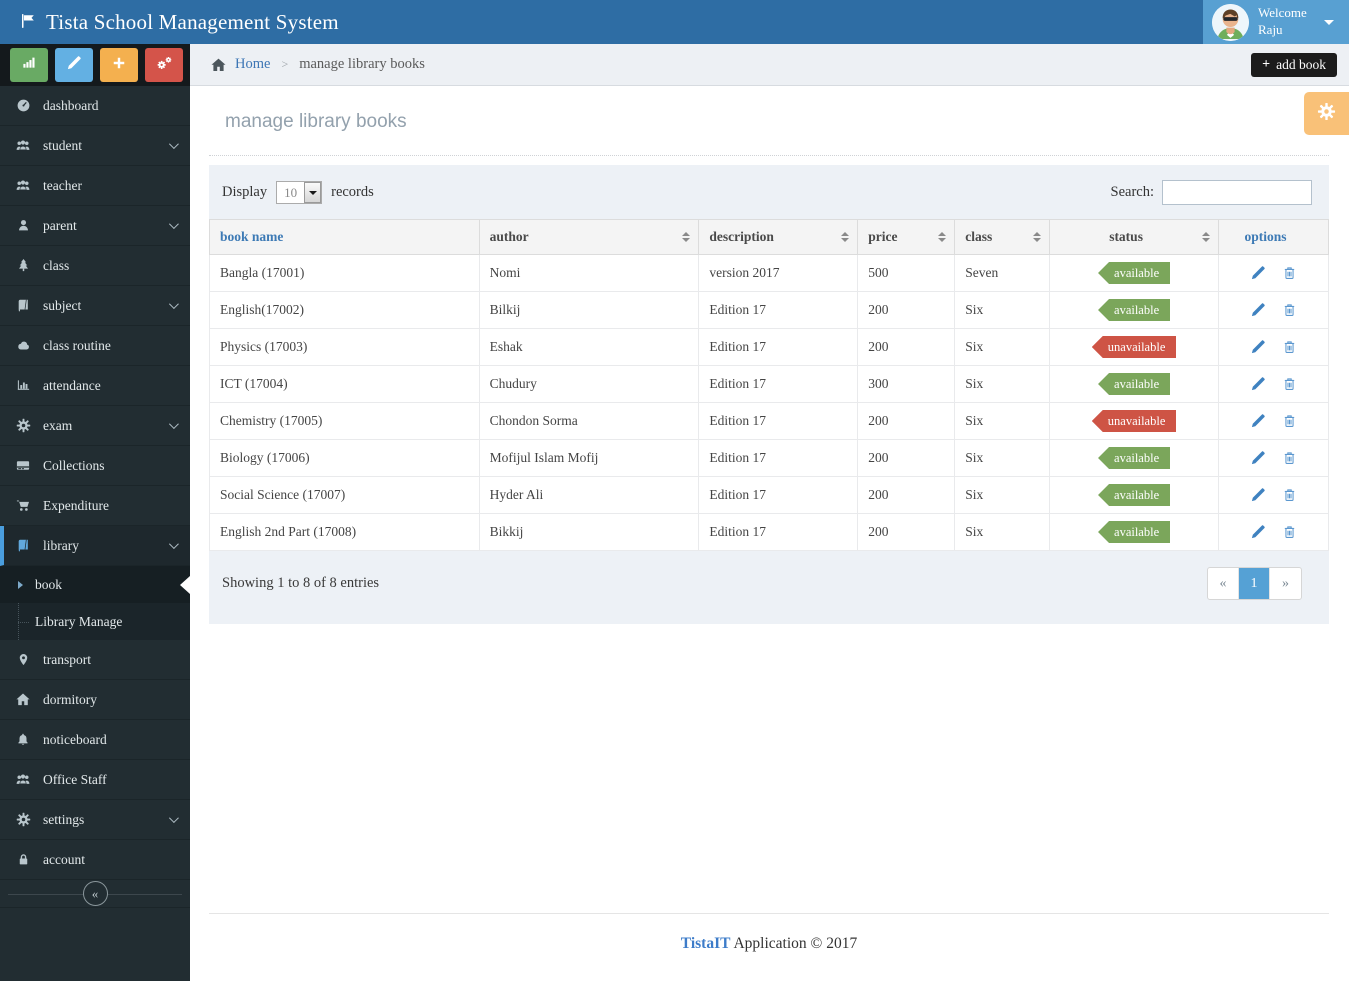 Image resolution: width=1349 pixels, height=981 pixels. Describe the element at coordinates (95, 226) in the screenshot. I see `sidebar-item-parent: parent` at that location.